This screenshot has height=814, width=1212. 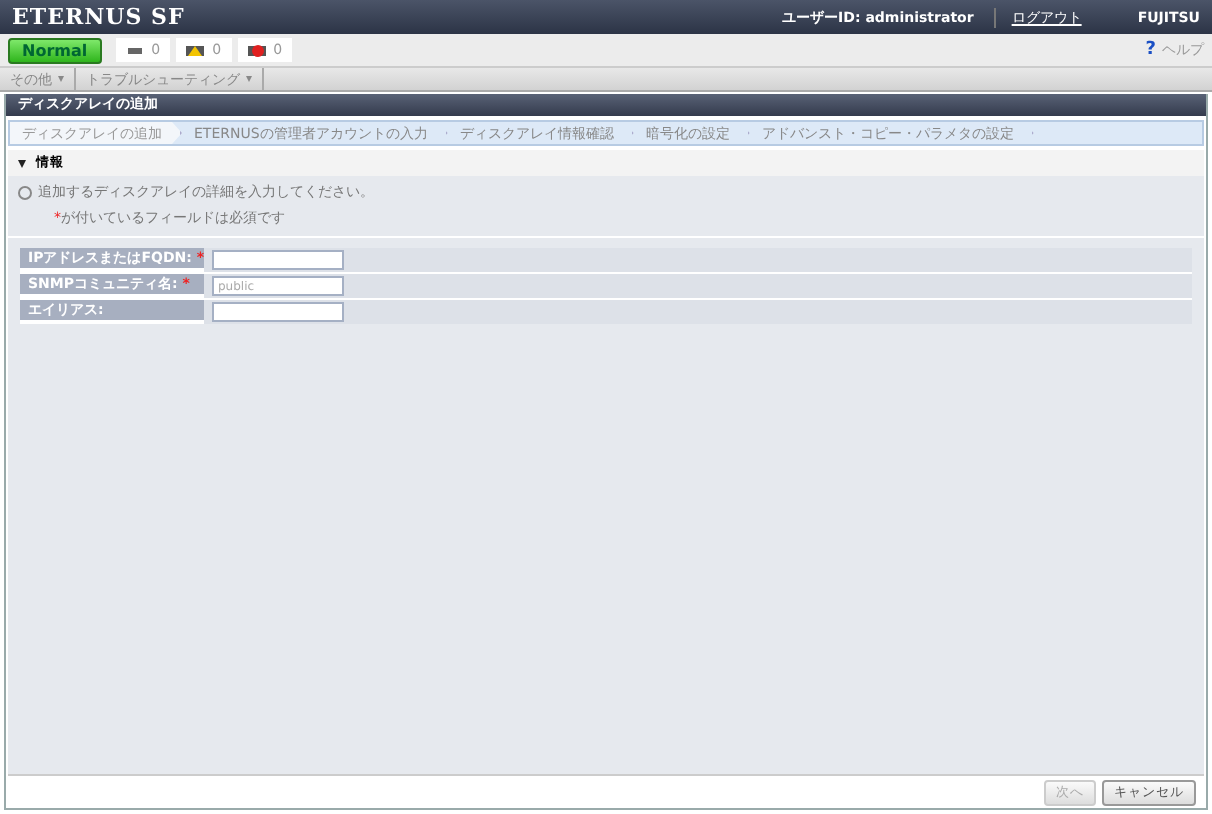 I want to click on logo-text: ETERNUS SF, so click(x=99, y=17).